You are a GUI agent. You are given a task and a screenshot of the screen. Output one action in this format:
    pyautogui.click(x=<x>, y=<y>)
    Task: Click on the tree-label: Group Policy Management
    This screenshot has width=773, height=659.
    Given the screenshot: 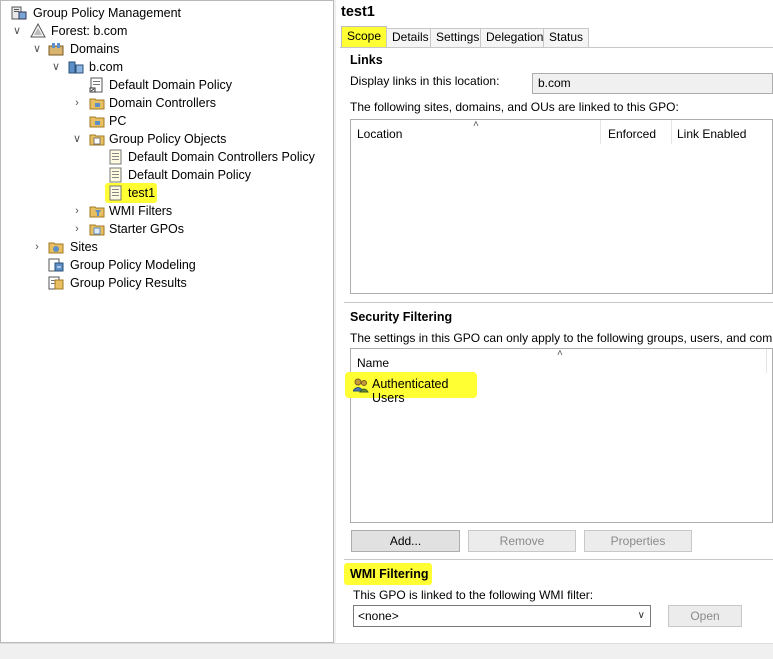 What is the action you would take?
    pyautogui.click(x=107, y=13)
    